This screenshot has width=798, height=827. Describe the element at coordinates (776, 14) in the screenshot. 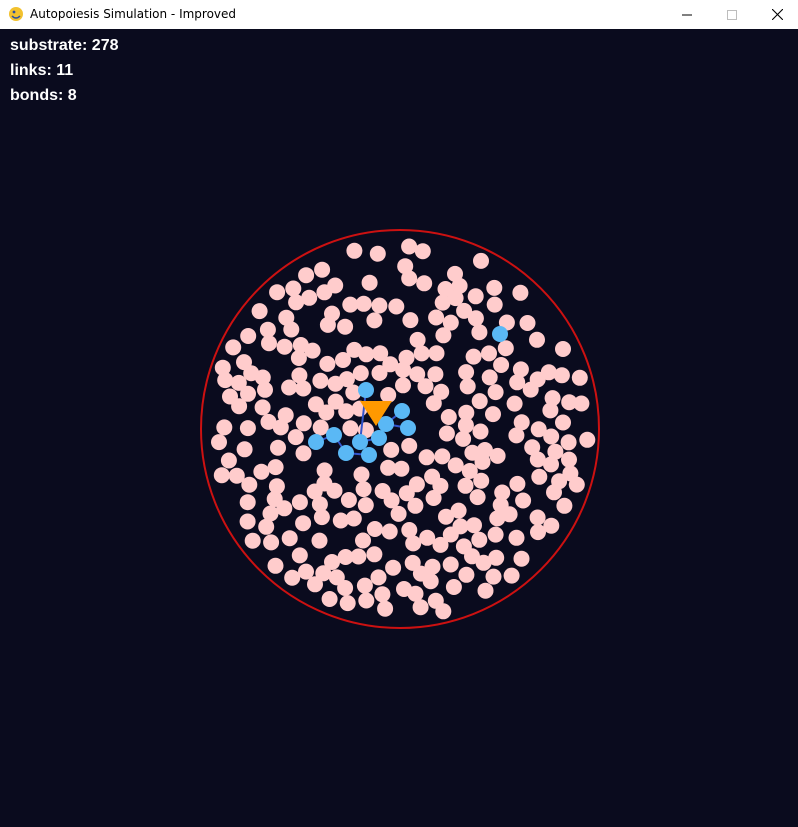

I see `close-button` at that location.